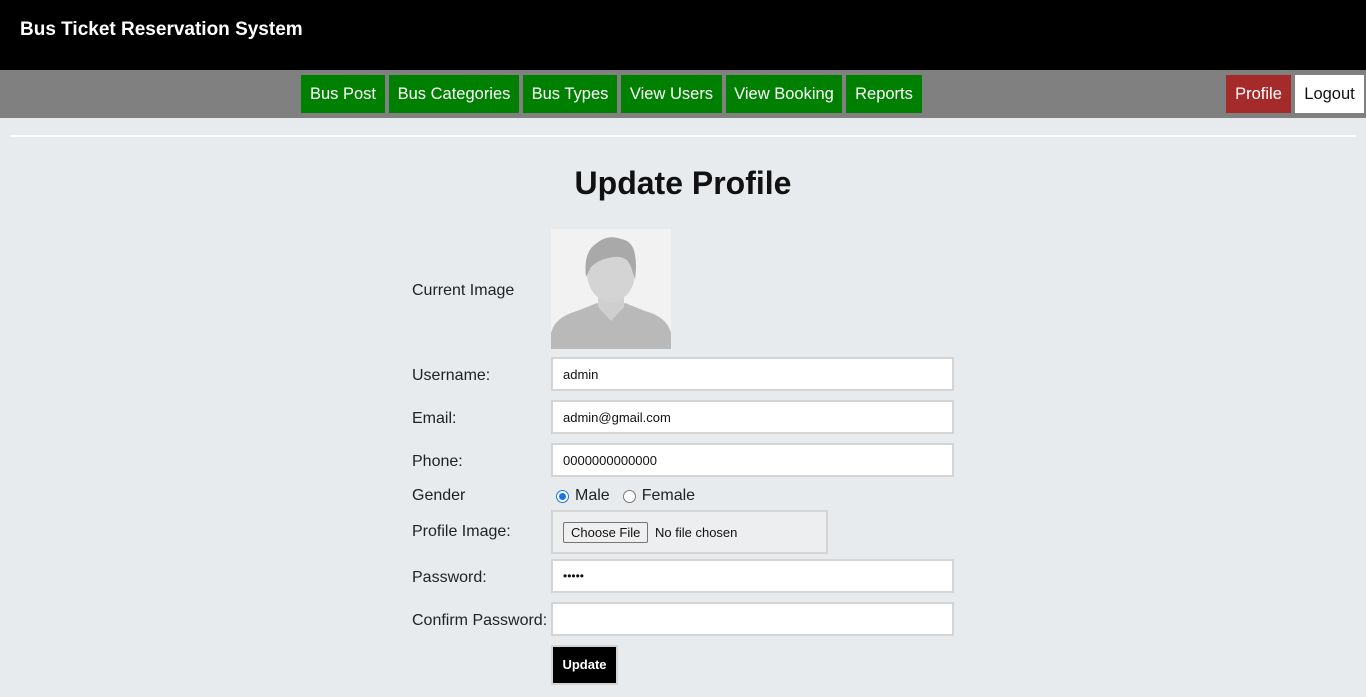  What do you see at coordinates (606, 532) in the screenshot?
I see `choose-file-button: Choose File` at bounding box center [606, 532].